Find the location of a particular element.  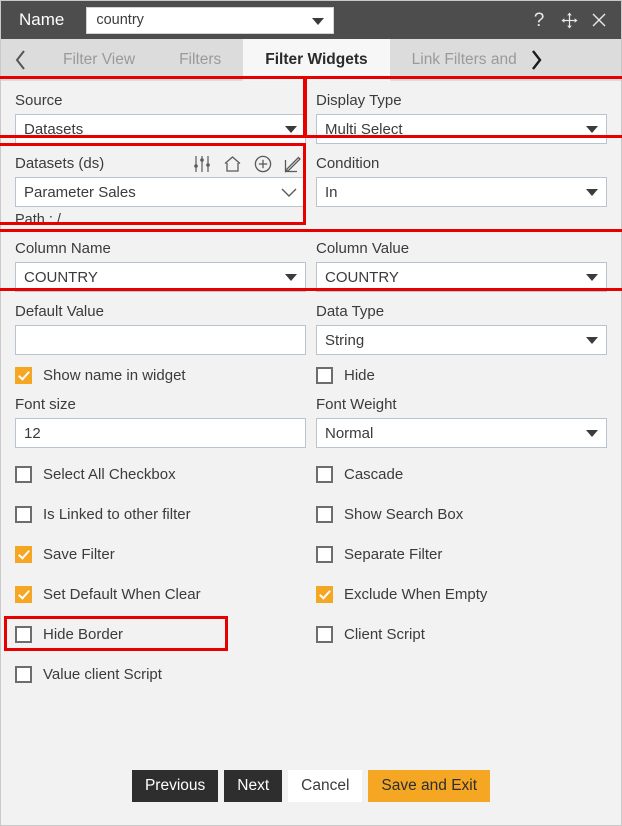

dialog-footer: Previous Next Cancel Save and Exit is located at coordinates (311, 793).